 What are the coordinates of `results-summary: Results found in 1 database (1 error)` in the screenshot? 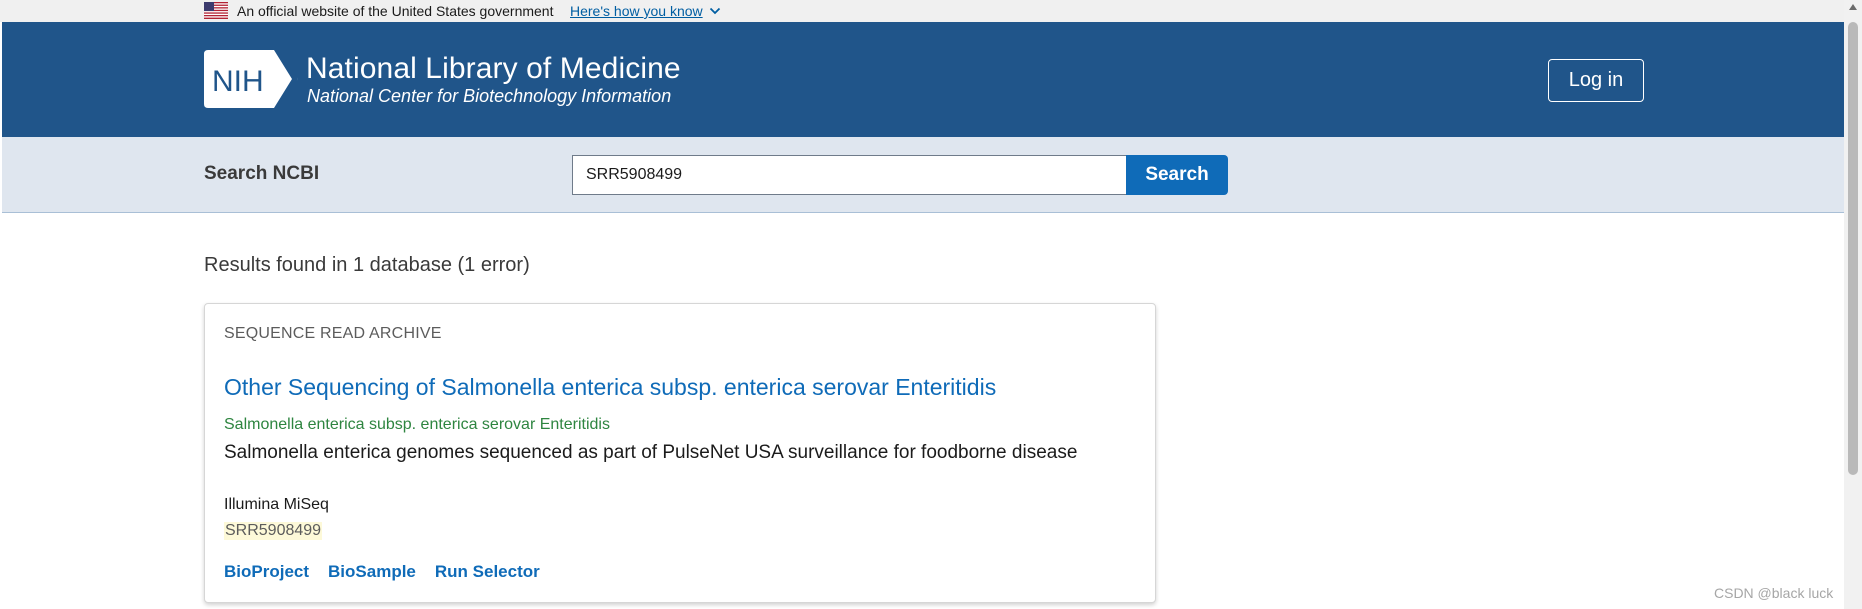 It's located at (367, 265).